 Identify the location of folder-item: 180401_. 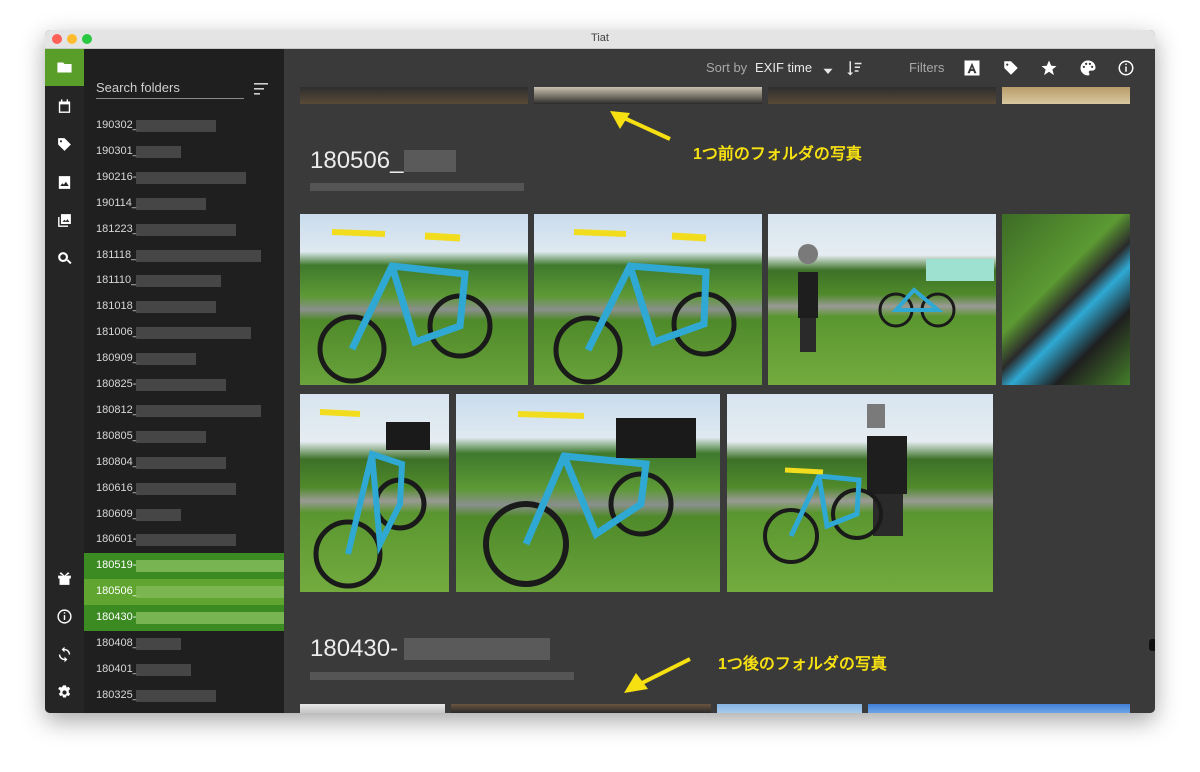
(184, 670).